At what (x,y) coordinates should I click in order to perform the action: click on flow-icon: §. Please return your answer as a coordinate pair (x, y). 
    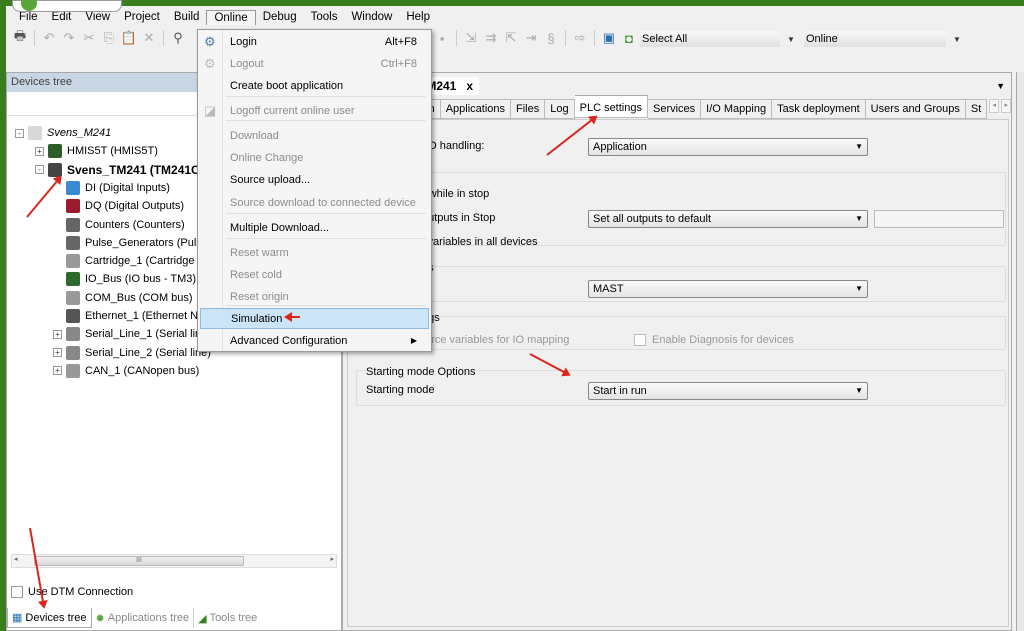
    Looking at the image, I should click on (551, 38).